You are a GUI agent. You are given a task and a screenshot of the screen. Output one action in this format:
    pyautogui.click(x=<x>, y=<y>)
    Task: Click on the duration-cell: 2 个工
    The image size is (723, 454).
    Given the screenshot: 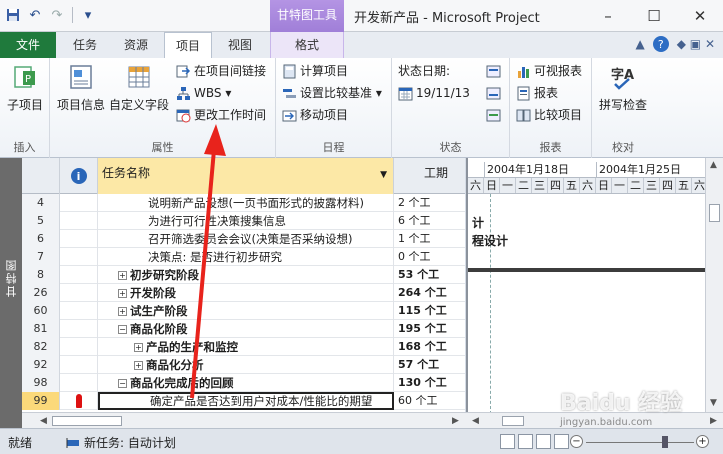 What is the action you would take?
    pyautogui.click(x=429, y=203)
    